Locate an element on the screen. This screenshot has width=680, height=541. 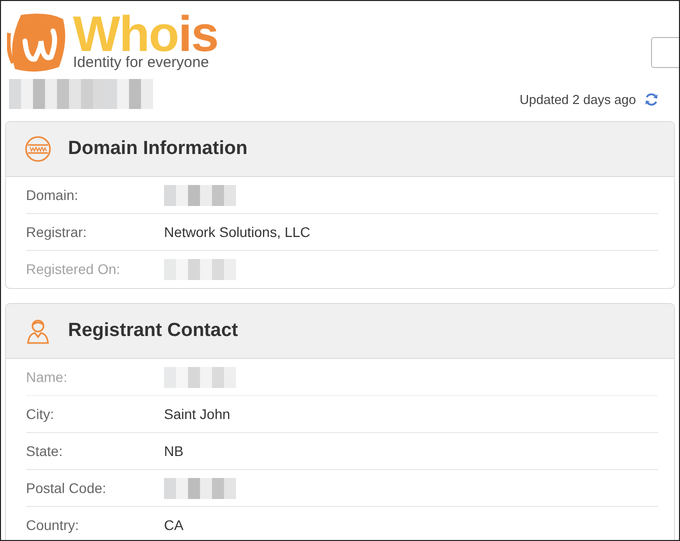
field-value: CA is located at coordinates (174, 525).